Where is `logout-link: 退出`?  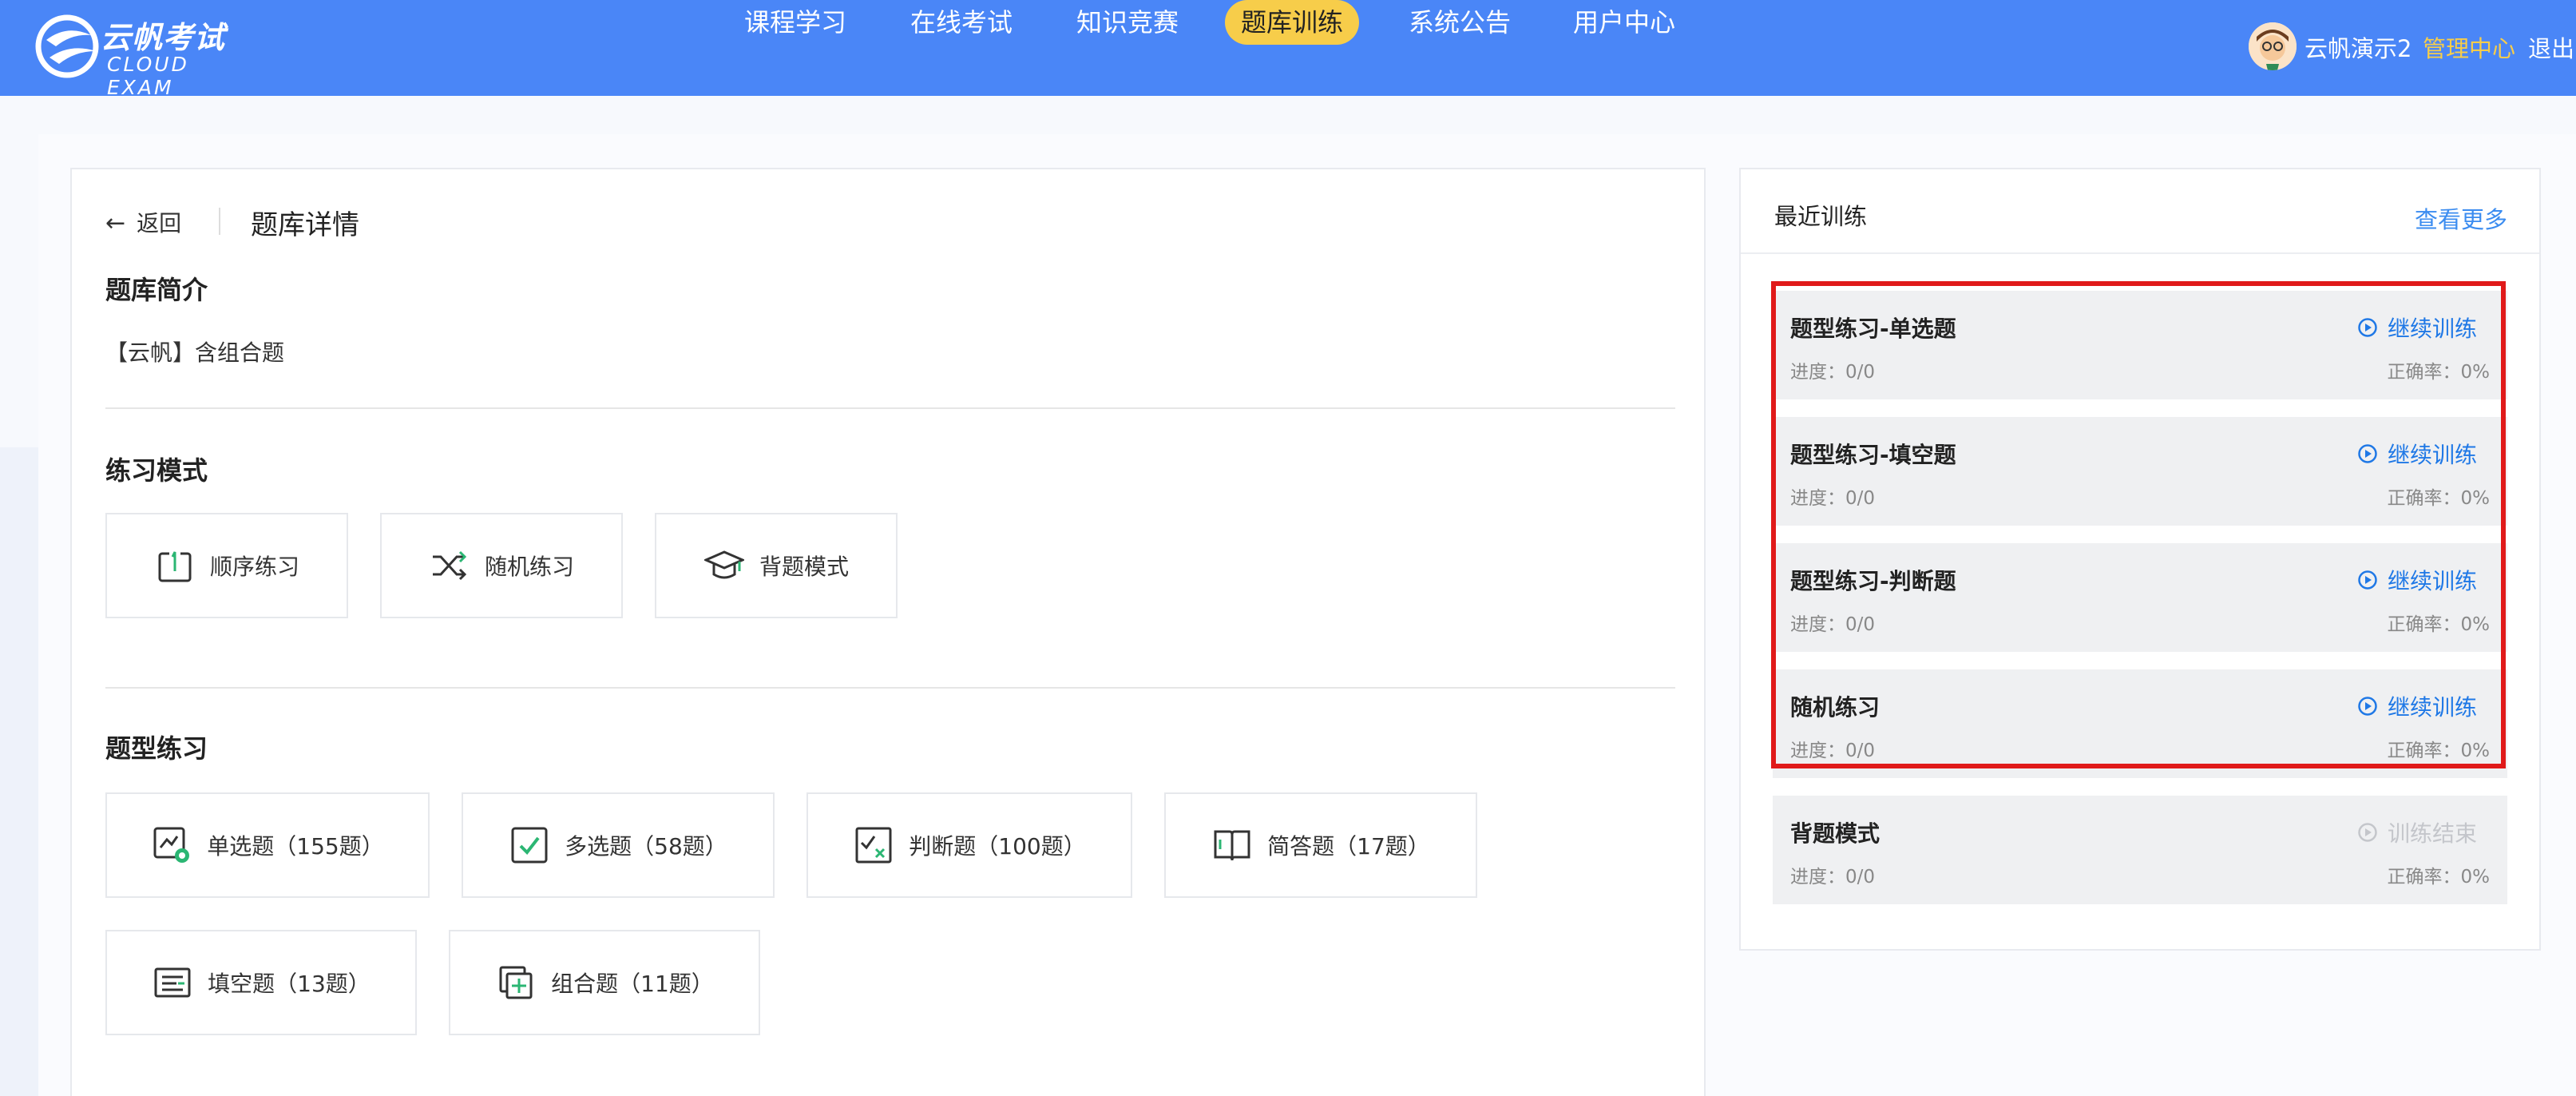
logout-link: 退出 is located at coordinates (2551, 47).